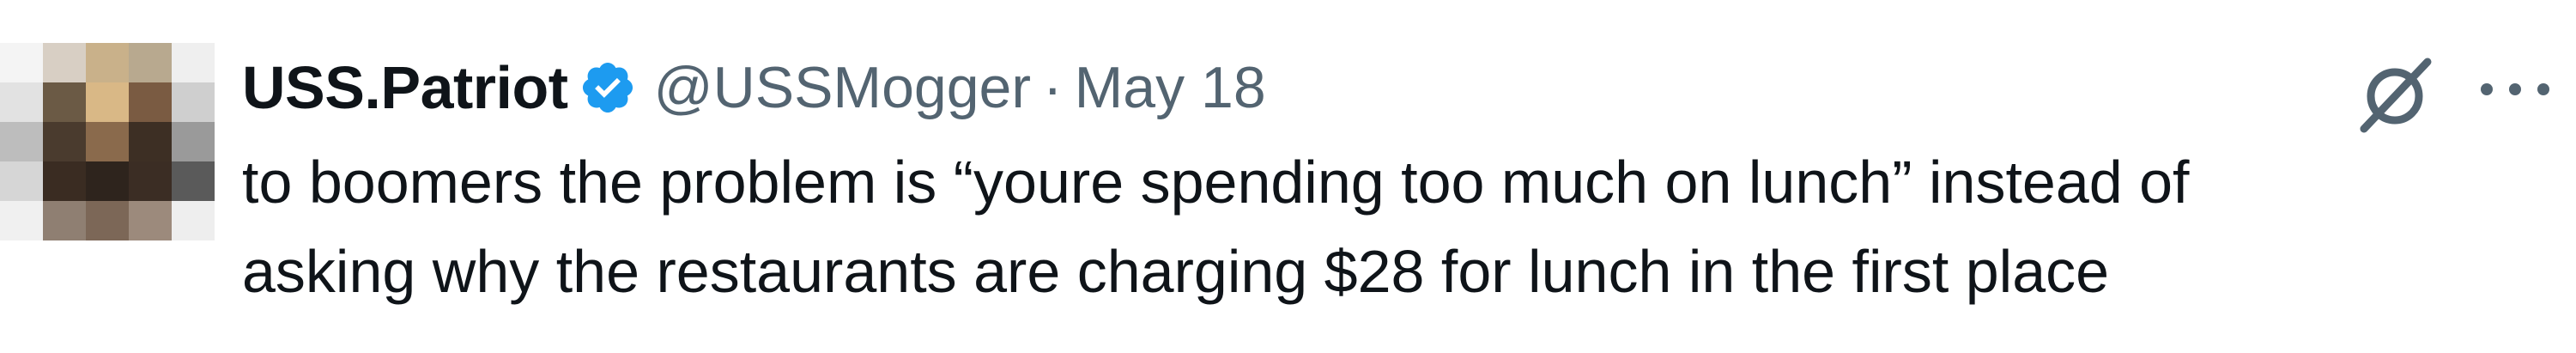  What do you see at coordinates (405, 87) in the screenshot?
I see `display-name: USS.Patriot` at bounding box center [405, 87].